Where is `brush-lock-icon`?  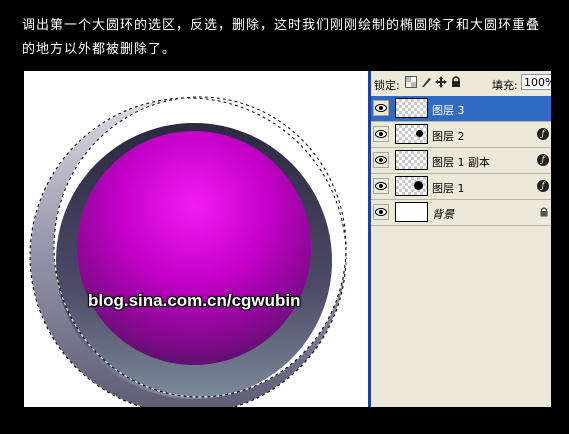 brush-lock-icon is located at coordinates (426, 82).